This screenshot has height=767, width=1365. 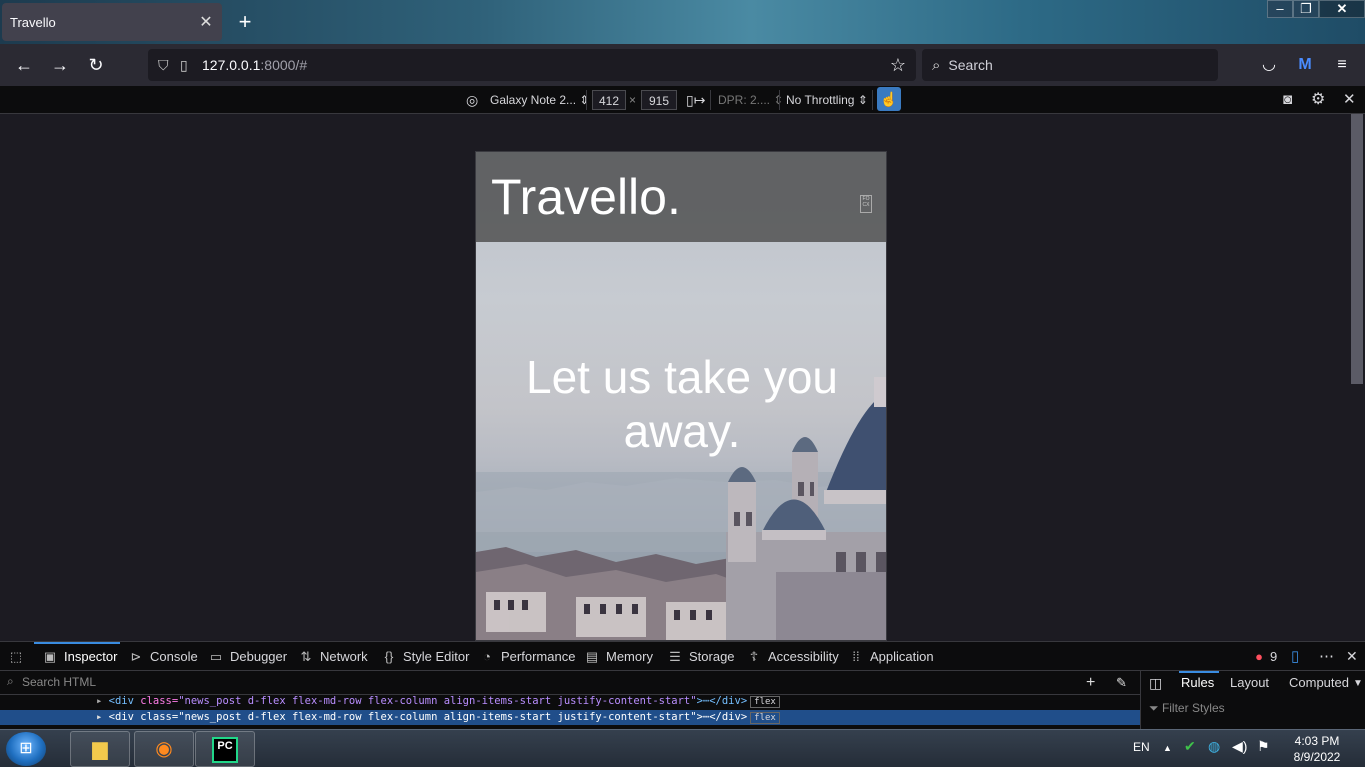 I want to click on screenshot-icon: ◙, so click(x=1287, y=100).